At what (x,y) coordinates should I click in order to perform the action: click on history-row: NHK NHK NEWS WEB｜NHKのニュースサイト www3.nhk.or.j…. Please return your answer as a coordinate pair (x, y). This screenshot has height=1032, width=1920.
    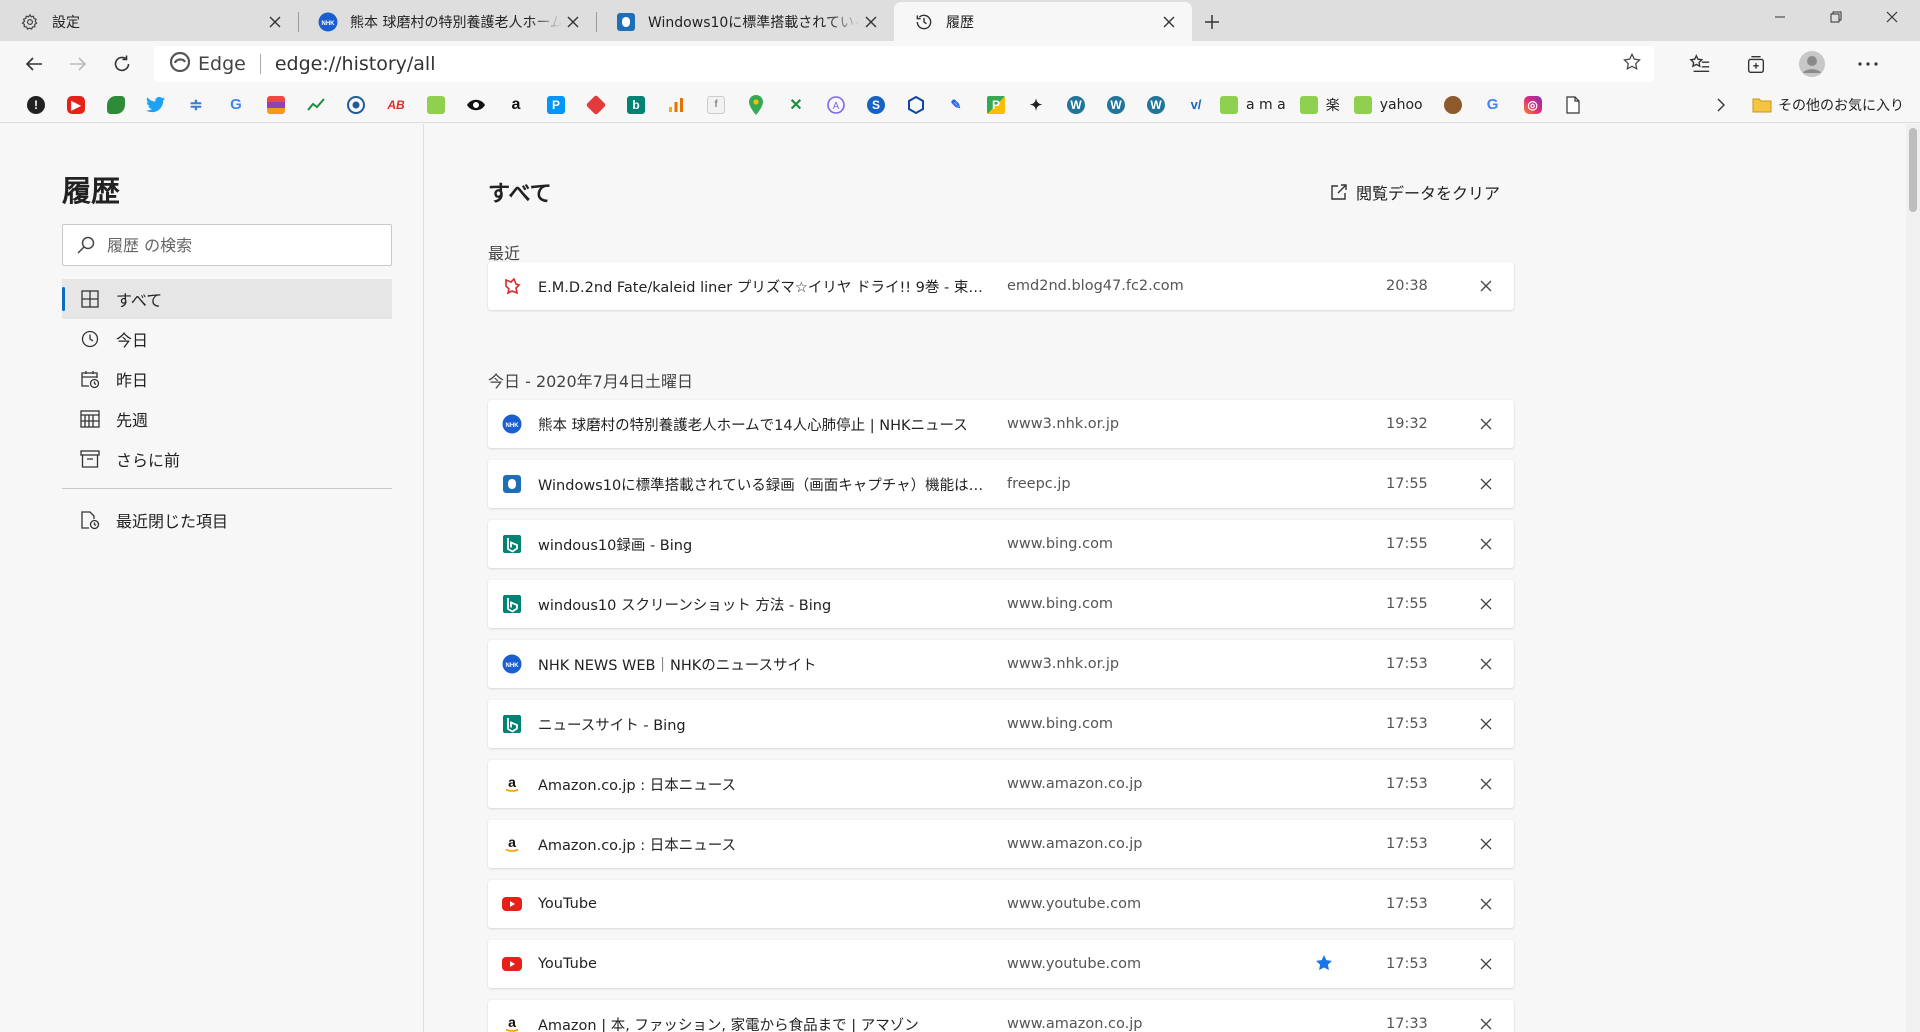
    Looking at the image, I should click on (1001, 664).